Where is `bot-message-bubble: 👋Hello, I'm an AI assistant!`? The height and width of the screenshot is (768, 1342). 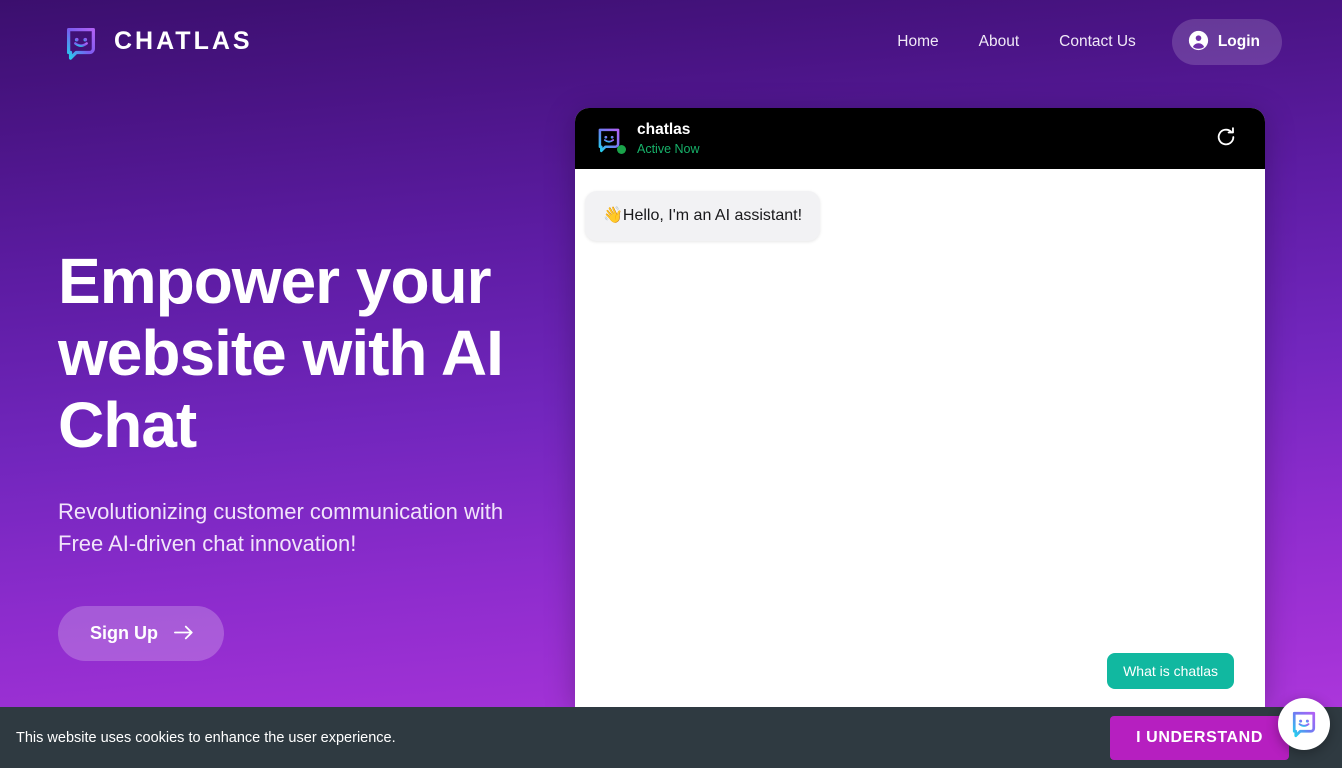 bot-message-bubble: 👋Hello, I'm an AI assistant! is located at coordinates (703, 216).